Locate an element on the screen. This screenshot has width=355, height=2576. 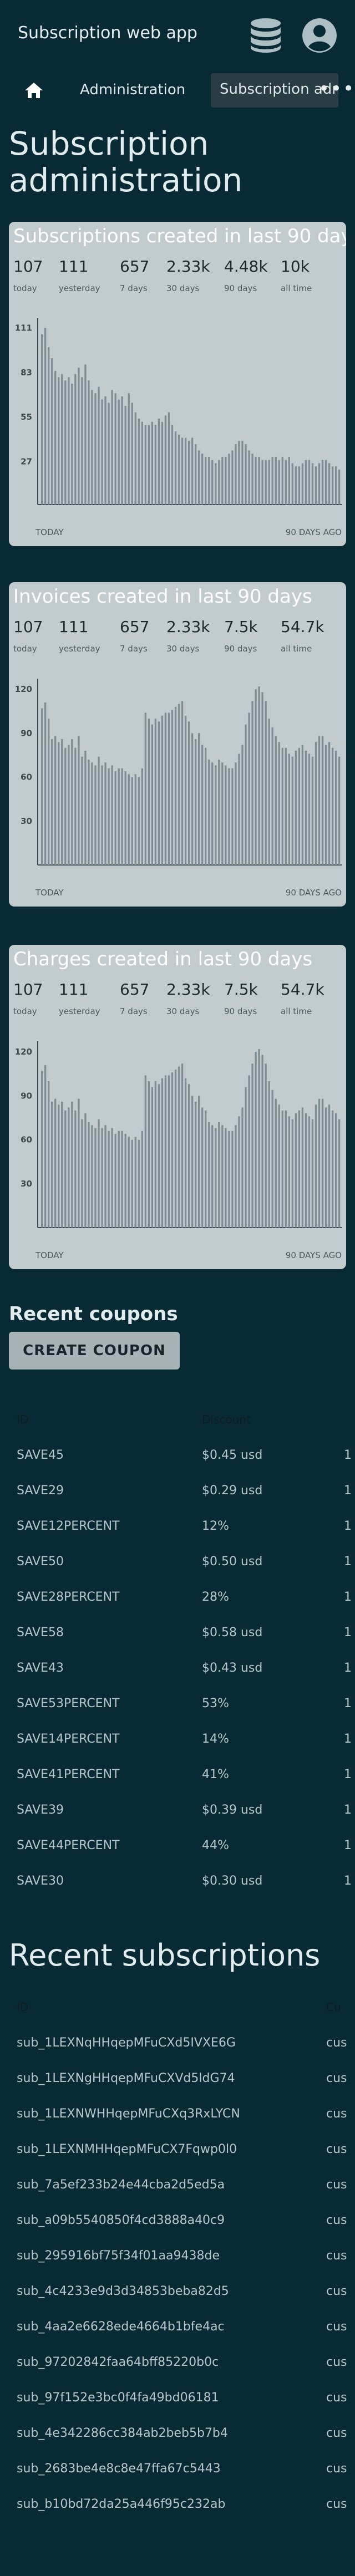
table-row: sub_4c4233e9d3d34853beba82d5 cus is located at coordinates (182, 2292).